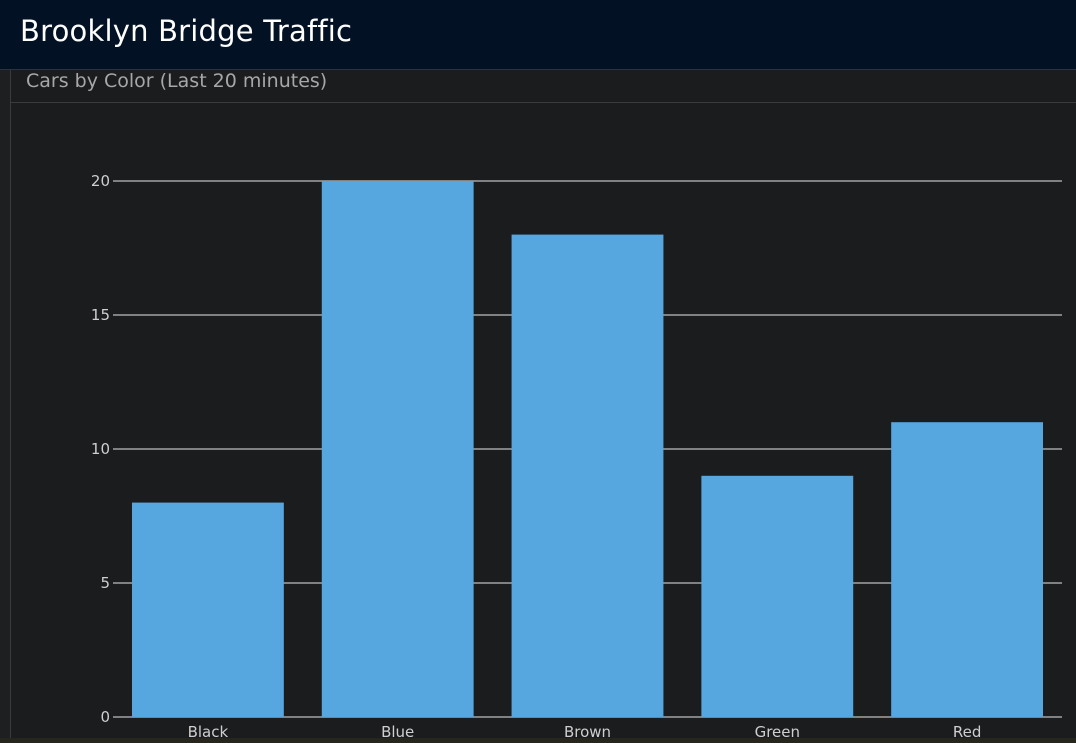 The height and width of the screenshot is (743, 1076). What do you see at coordinates (538, 740) in the screenshot?
I see `bottom-strip` at bounding box center [538, 740].